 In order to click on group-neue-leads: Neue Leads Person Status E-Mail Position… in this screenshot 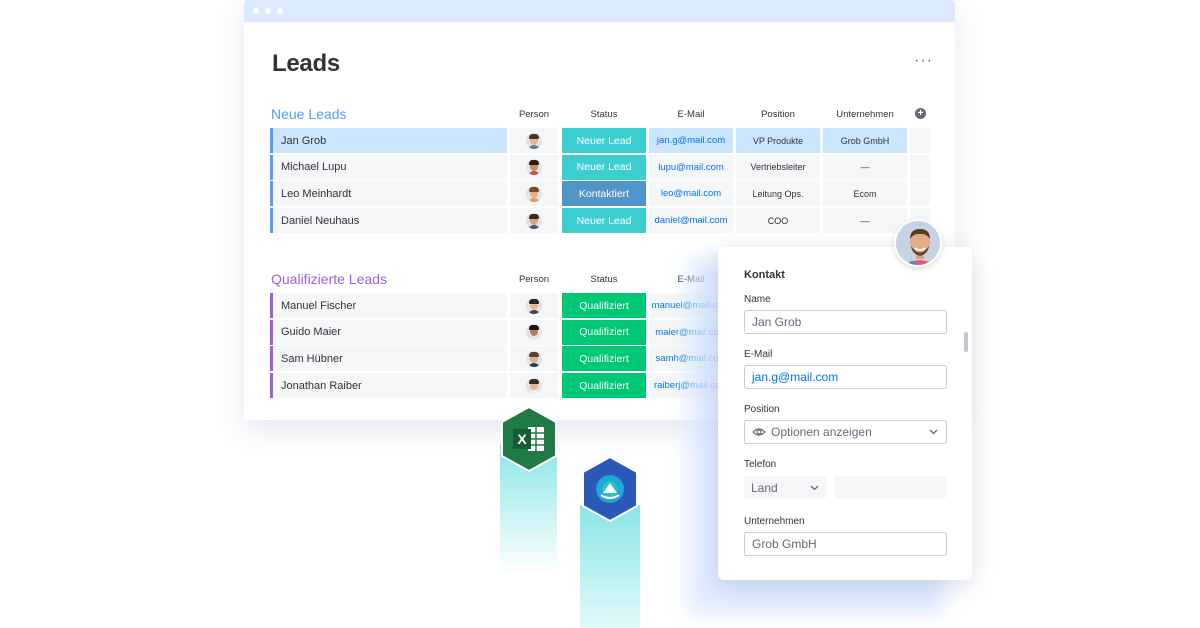, I will do `click(602, 170)`.